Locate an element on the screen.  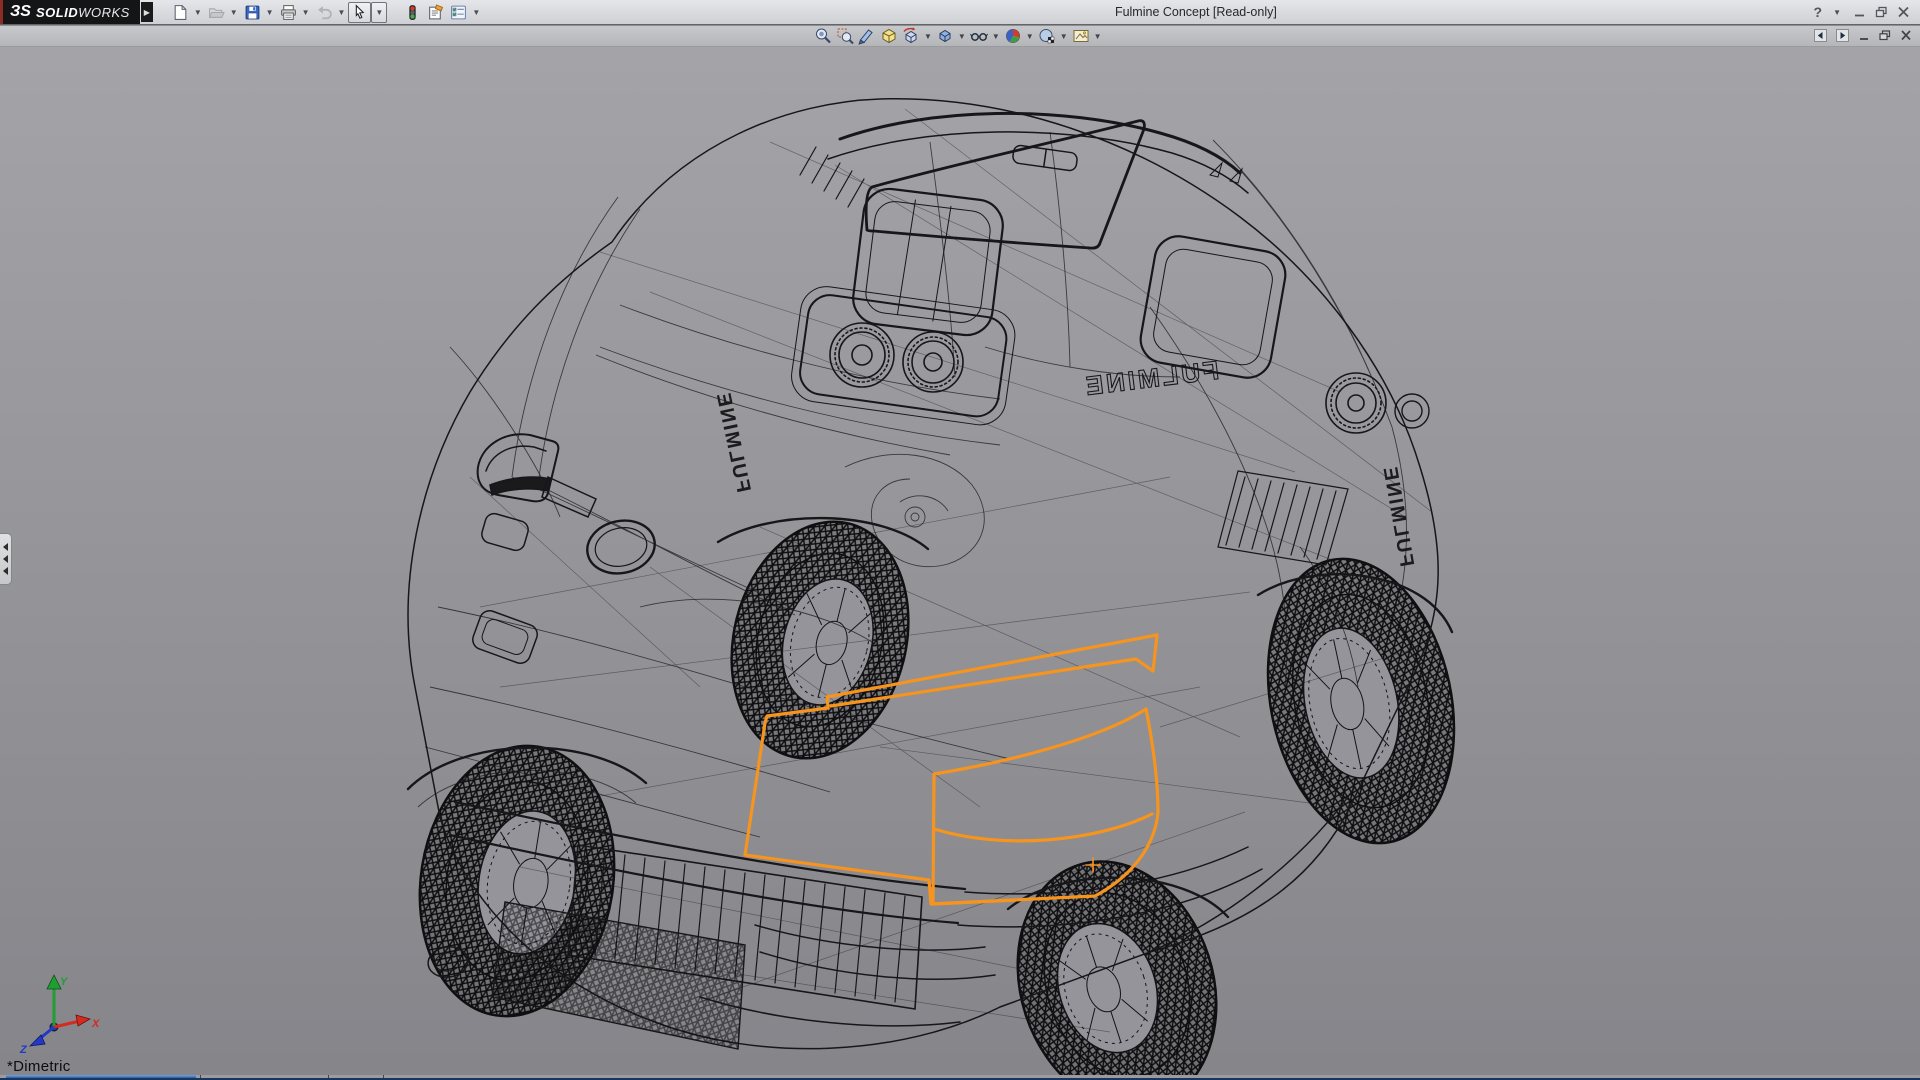
section-knife-icon is located at coordinates (865, 37).